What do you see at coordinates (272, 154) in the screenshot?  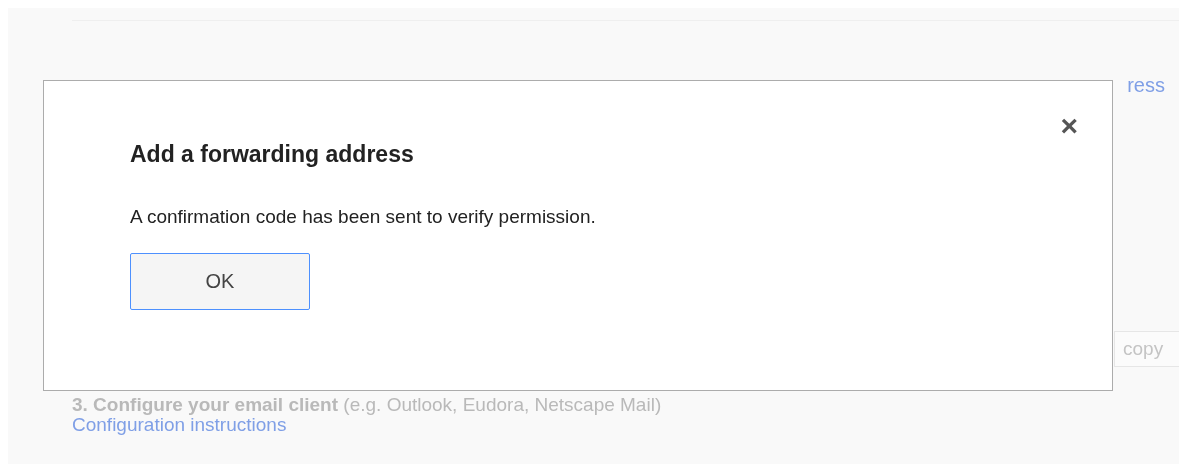 I see `dialog-title: Add a forwarding address` at bounding box center [272, 154].